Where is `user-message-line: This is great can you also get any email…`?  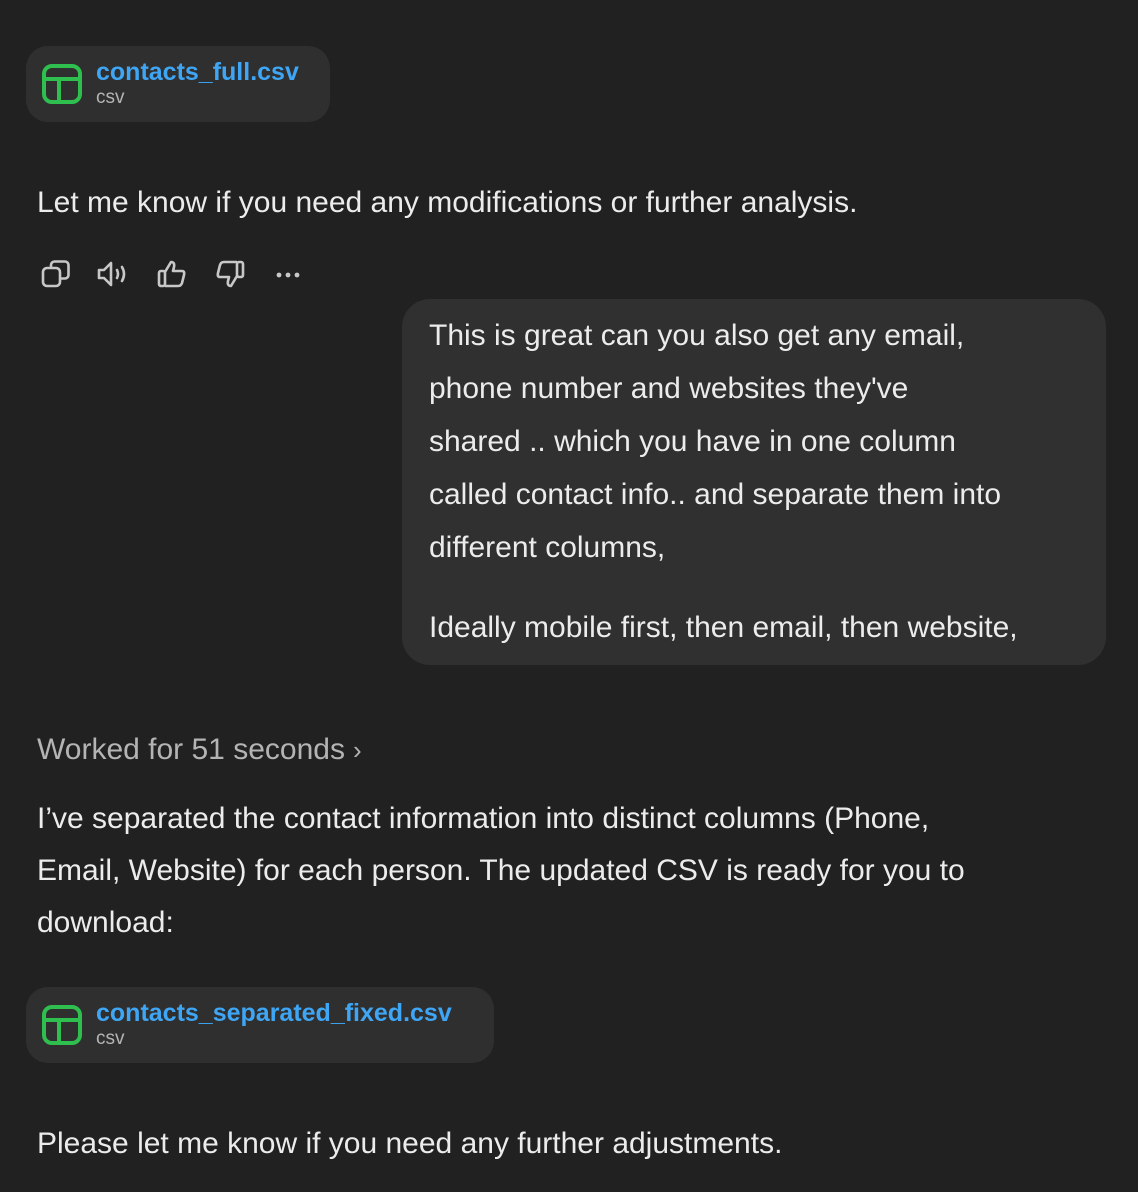 user-message-line: This is great can you also get any email… is located at coordinates (697, 335).